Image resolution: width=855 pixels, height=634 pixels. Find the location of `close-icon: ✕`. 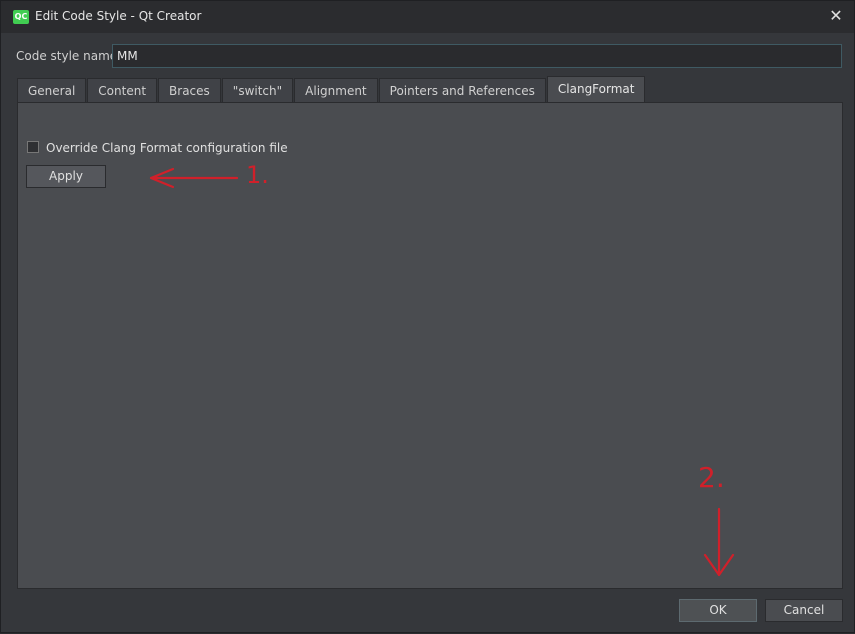

close-icon: ✕ is located at coordinates (836, 16).